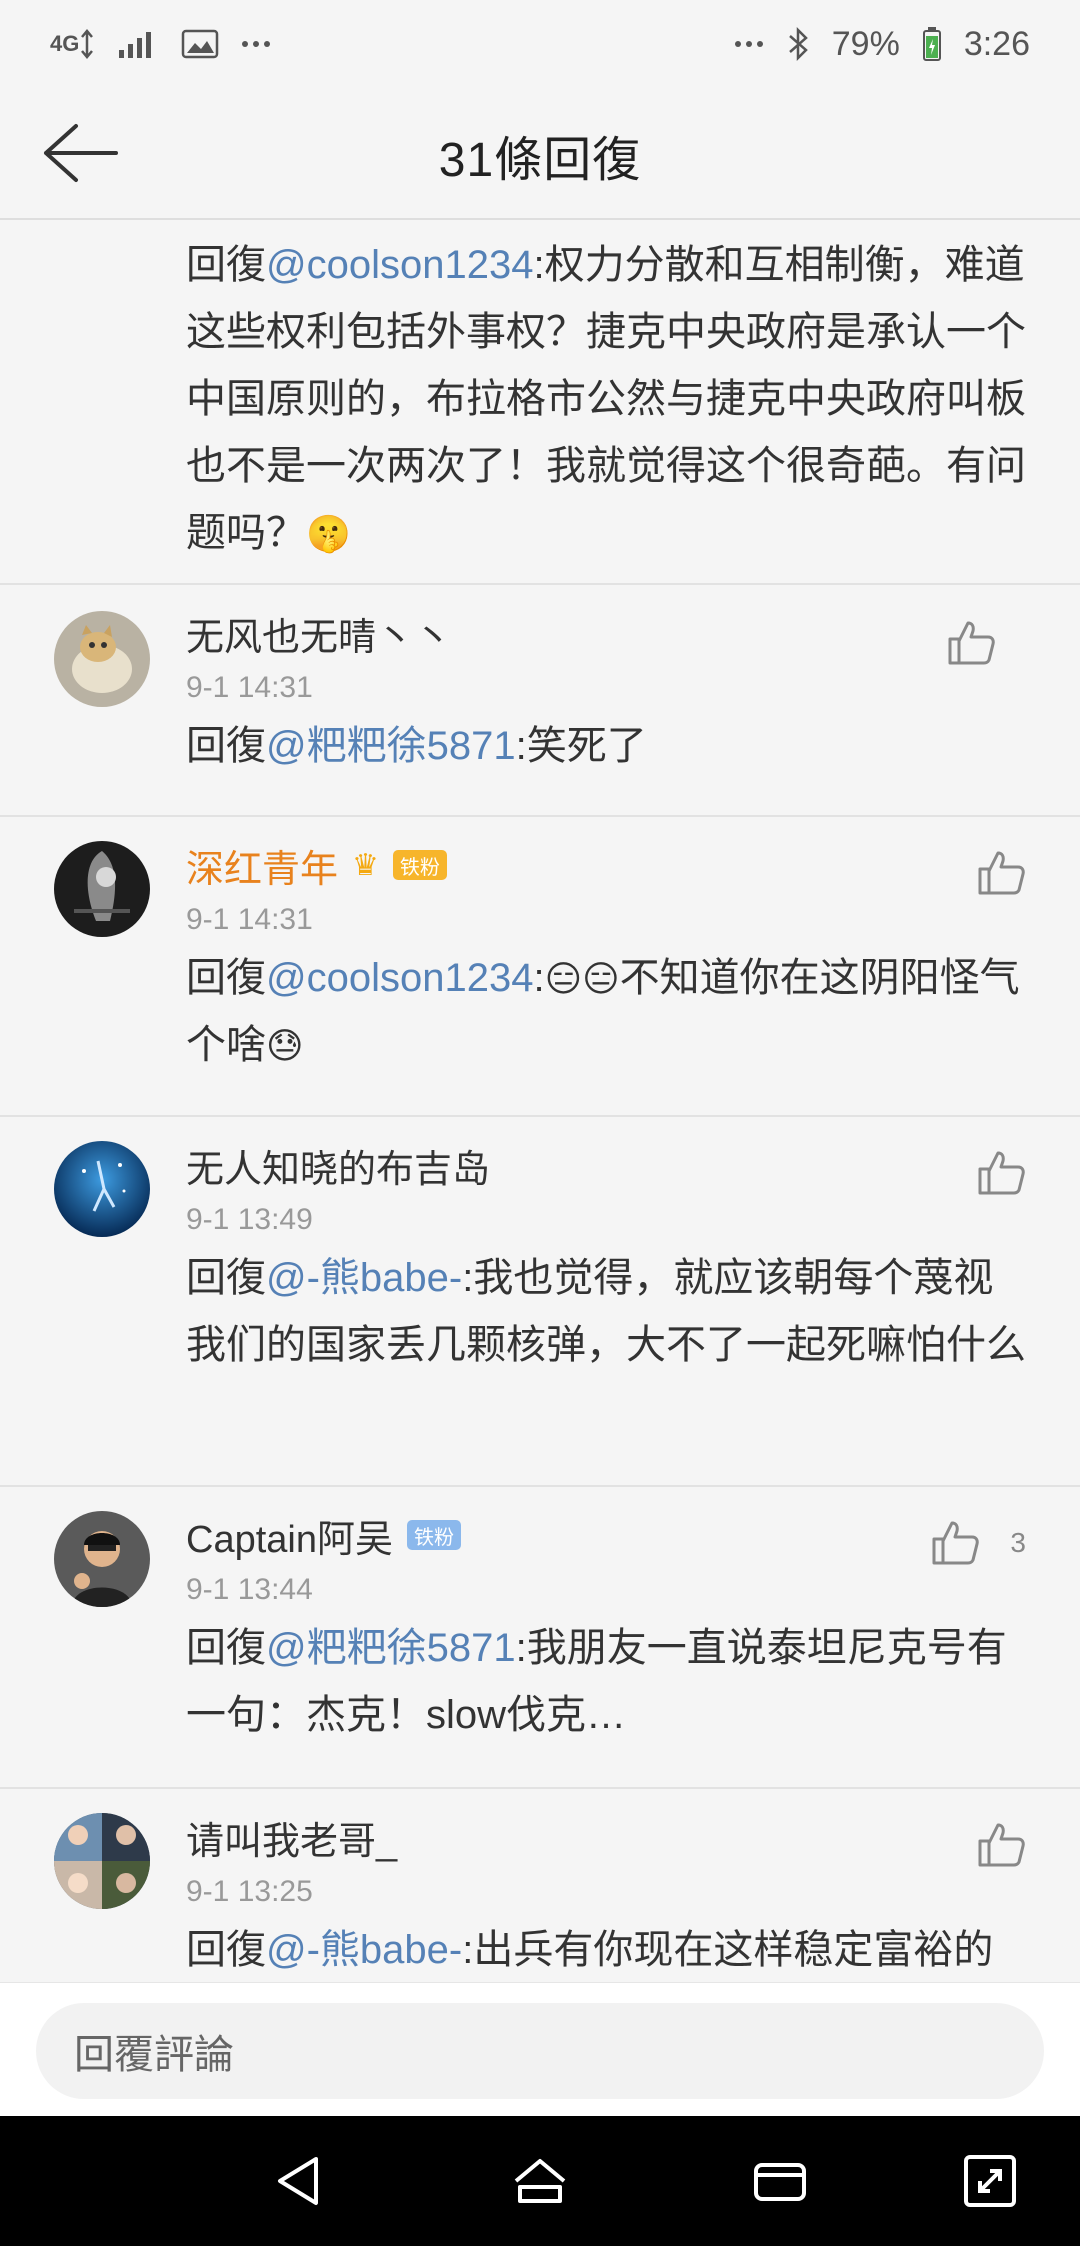 The height and width of the screenshot is (2246, 1080). Describe the element at coordinates (200, 44) in the screenshot. I see `image-icon` at that location.